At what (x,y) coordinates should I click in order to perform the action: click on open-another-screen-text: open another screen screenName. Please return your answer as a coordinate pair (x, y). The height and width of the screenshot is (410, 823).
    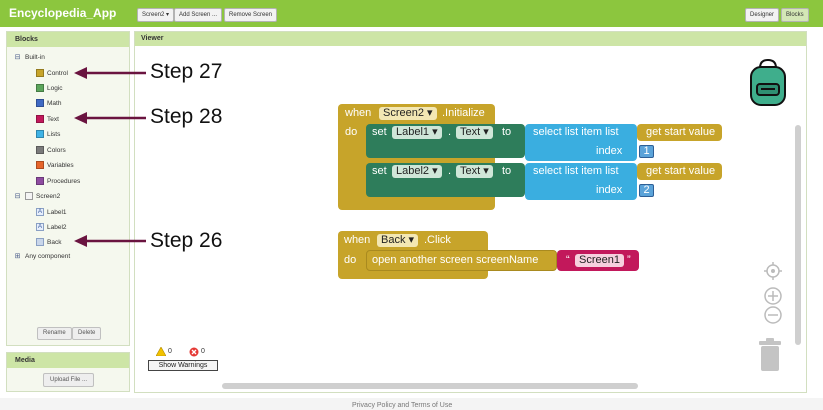
    Looking at the image, I should click on (455, 260).